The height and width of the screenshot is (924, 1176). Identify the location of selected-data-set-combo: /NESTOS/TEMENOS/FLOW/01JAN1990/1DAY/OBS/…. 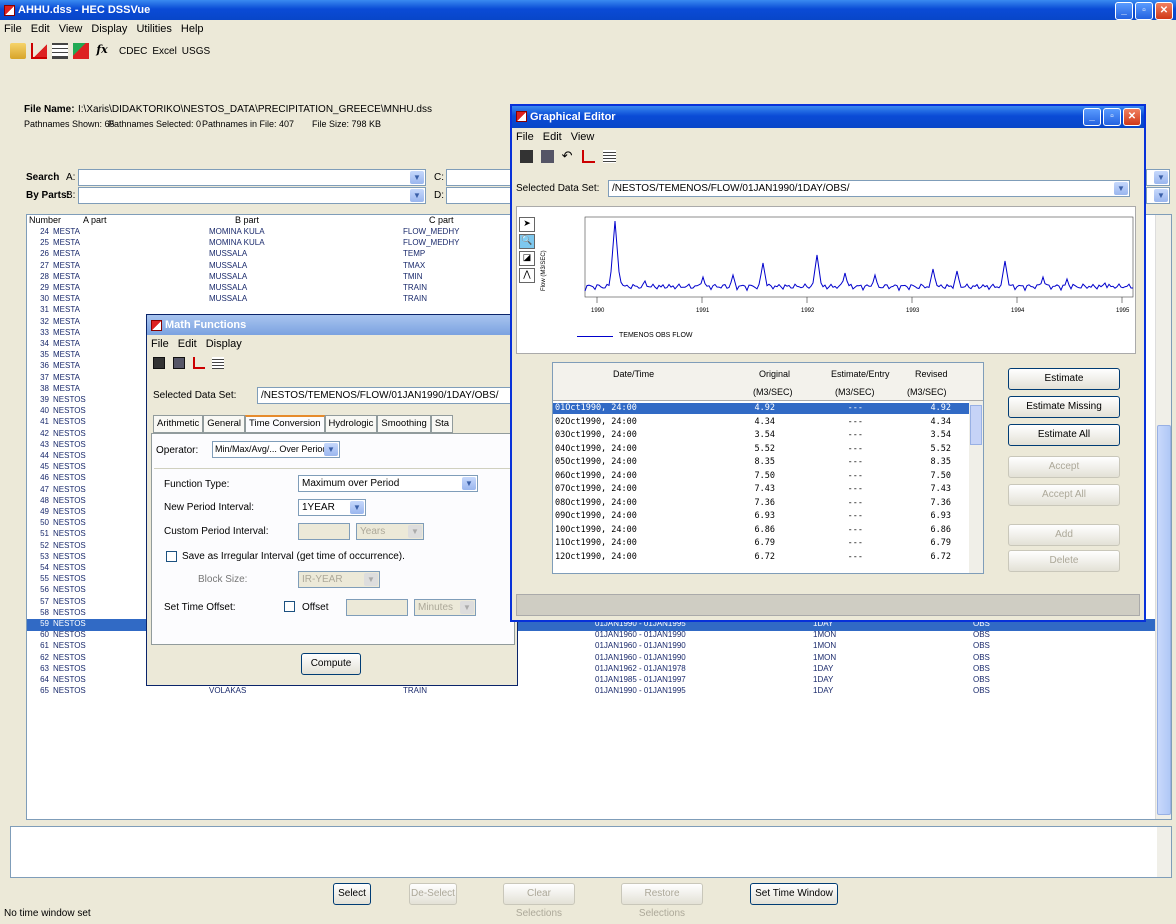
(869, 188).